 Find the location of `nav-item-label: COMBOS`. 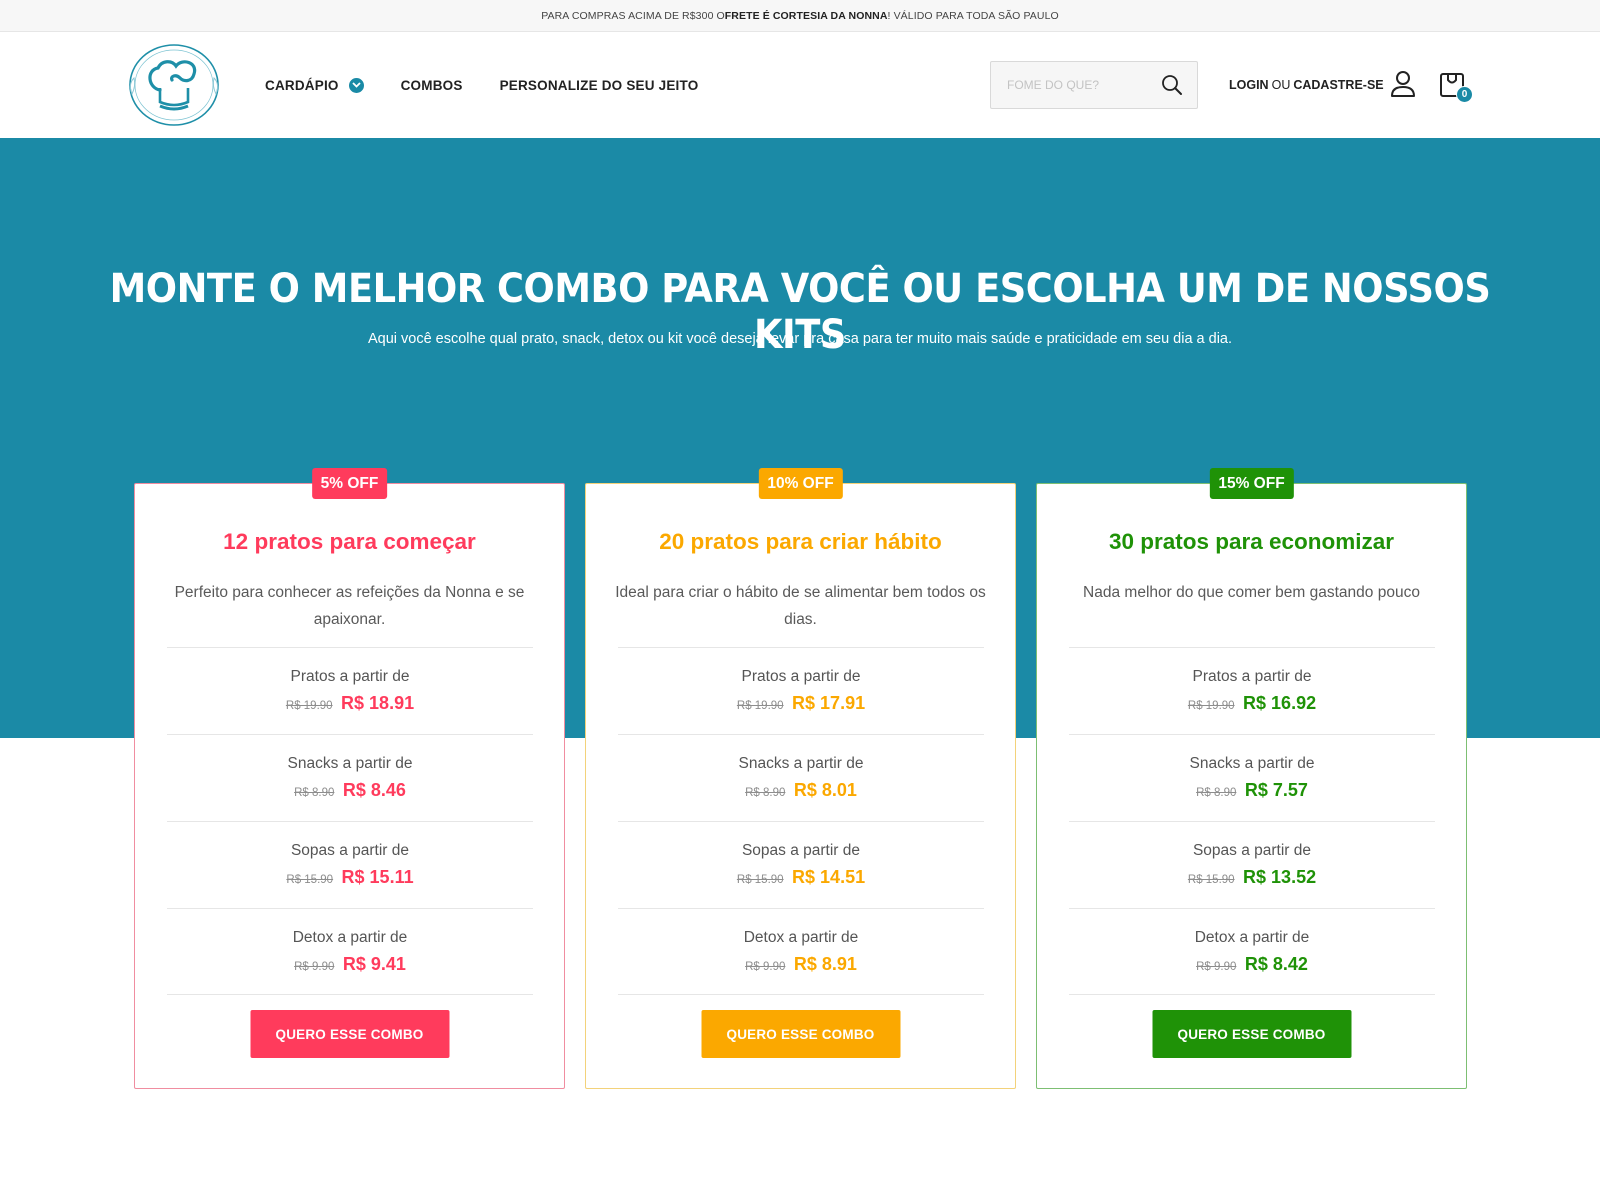

nav-item-label: COMBOS is located at coordinates (431, 85).